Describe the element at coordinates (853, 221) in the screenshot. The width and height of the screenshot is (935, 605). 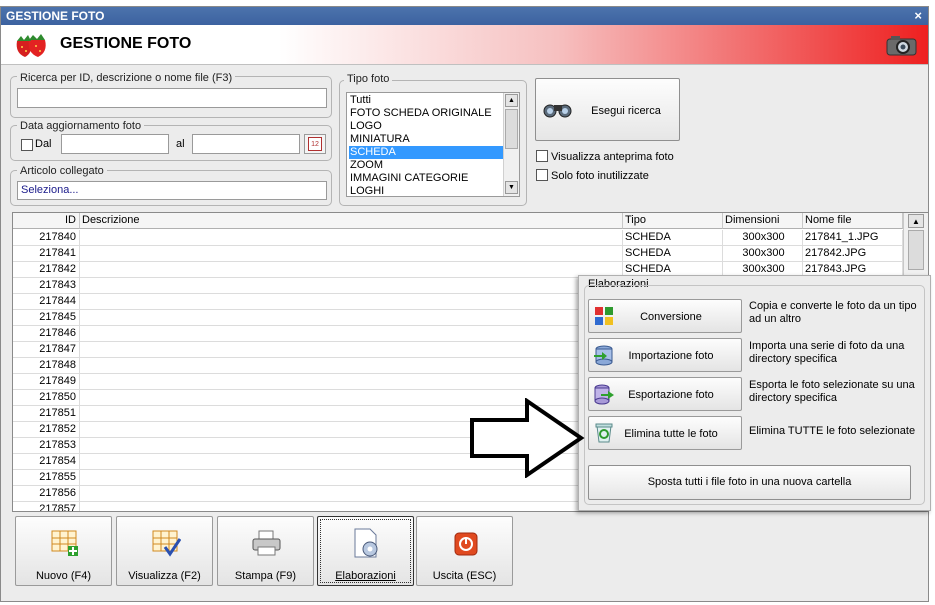
I see `column-header-nome-file: Nome file` at that location.